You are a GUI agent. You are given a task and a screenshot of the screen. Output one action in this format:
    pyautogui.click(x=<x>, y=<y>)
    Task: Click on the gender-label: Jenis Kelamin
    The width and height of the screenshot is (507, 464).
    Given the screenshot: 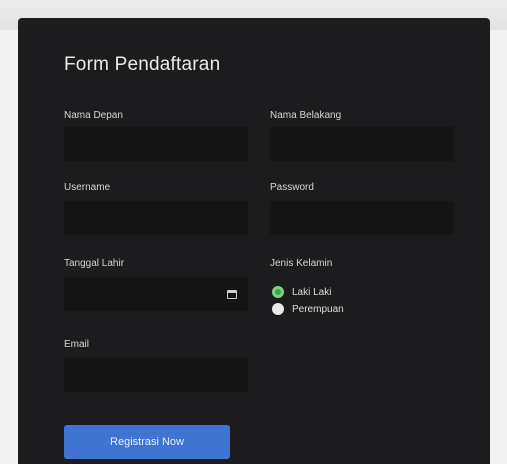 What is the action you would take?
    pyautogui.click(x=301, y=263)
    